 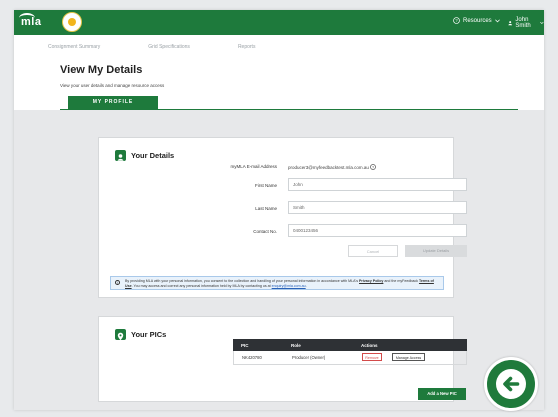 I want to click on notice-text-5: ., so click(x=306, y=285).